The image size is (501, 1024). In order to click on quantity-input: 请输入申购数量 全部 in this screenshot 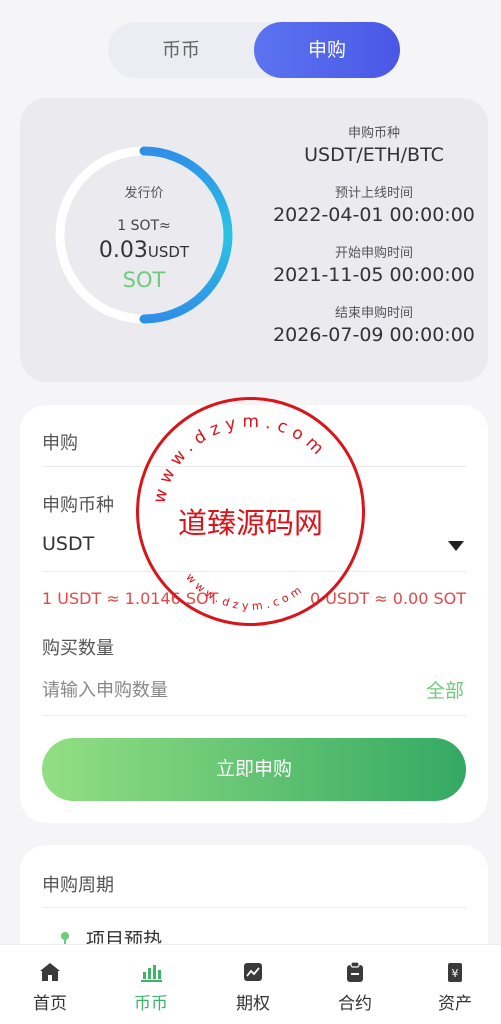, I will do `click(254, 689)`.